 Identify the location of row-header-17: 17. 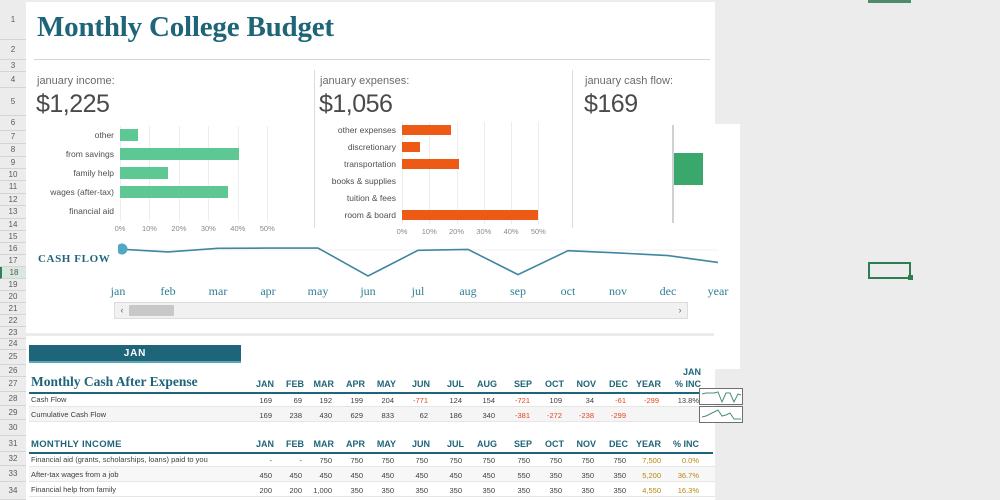
(13, 261).